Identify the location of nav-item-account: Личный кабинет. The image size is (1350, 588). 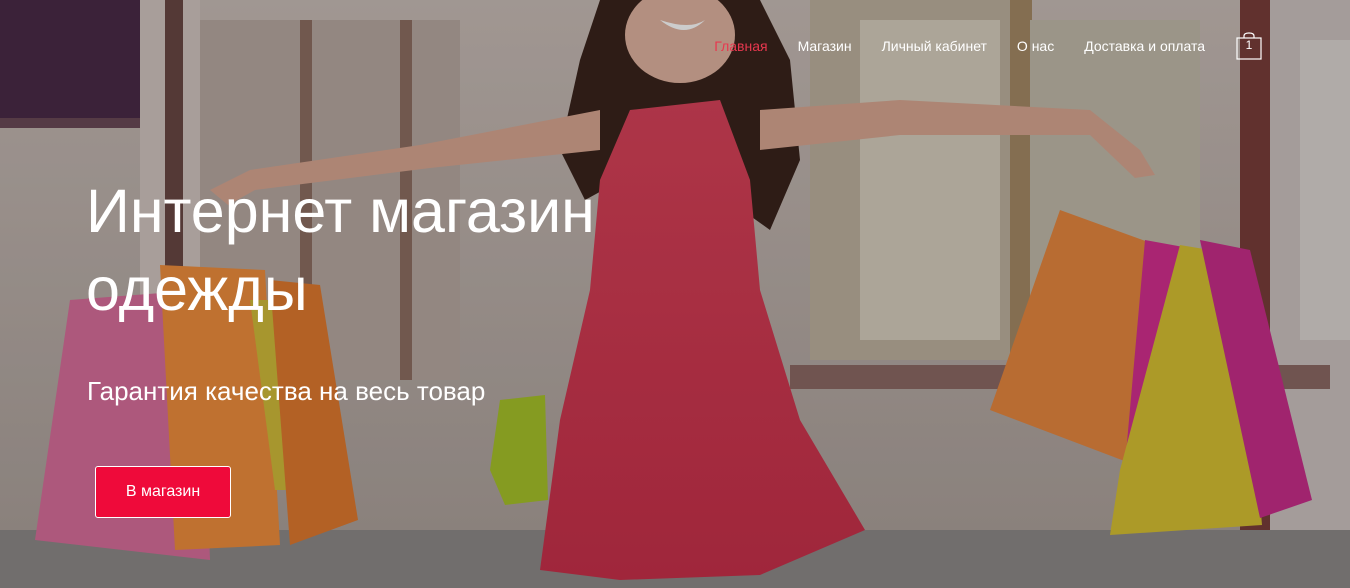
(934, 46).